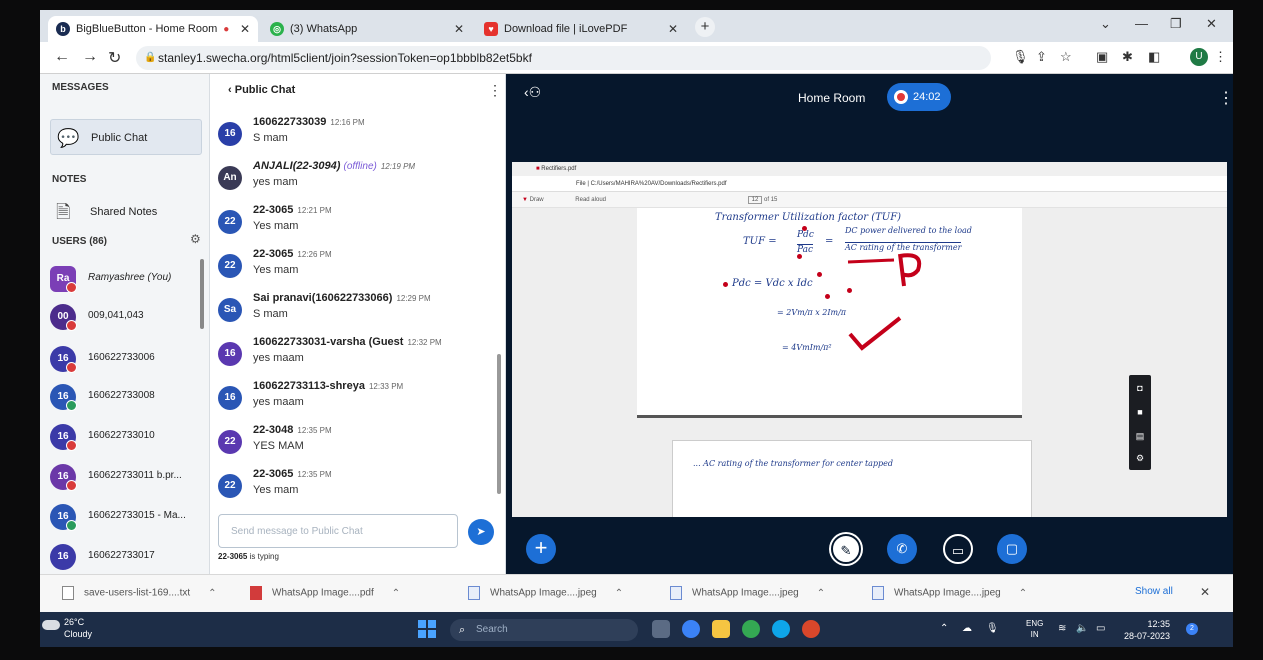  Describe the element at coordinates (325, 593) in the screenshot. I see `download-item: WhatsApp Image....pdf ⌃` at that location.